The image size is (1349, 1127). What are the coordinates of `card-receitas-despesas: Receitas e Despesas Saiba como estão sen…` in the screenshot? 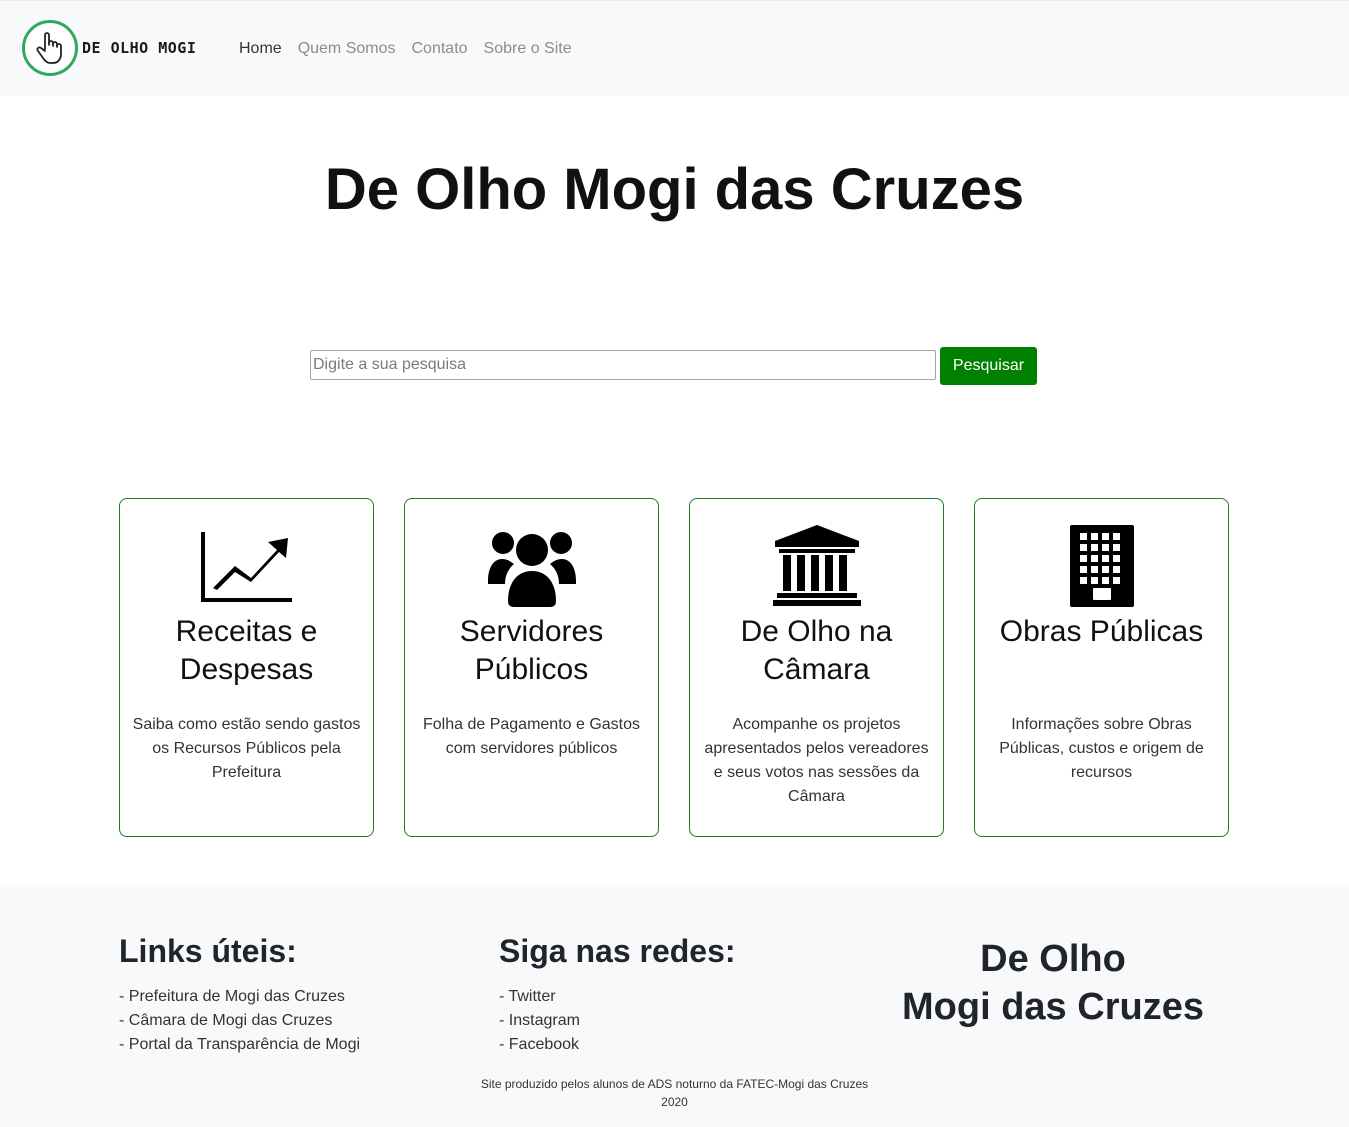 It's located at (246, 667).